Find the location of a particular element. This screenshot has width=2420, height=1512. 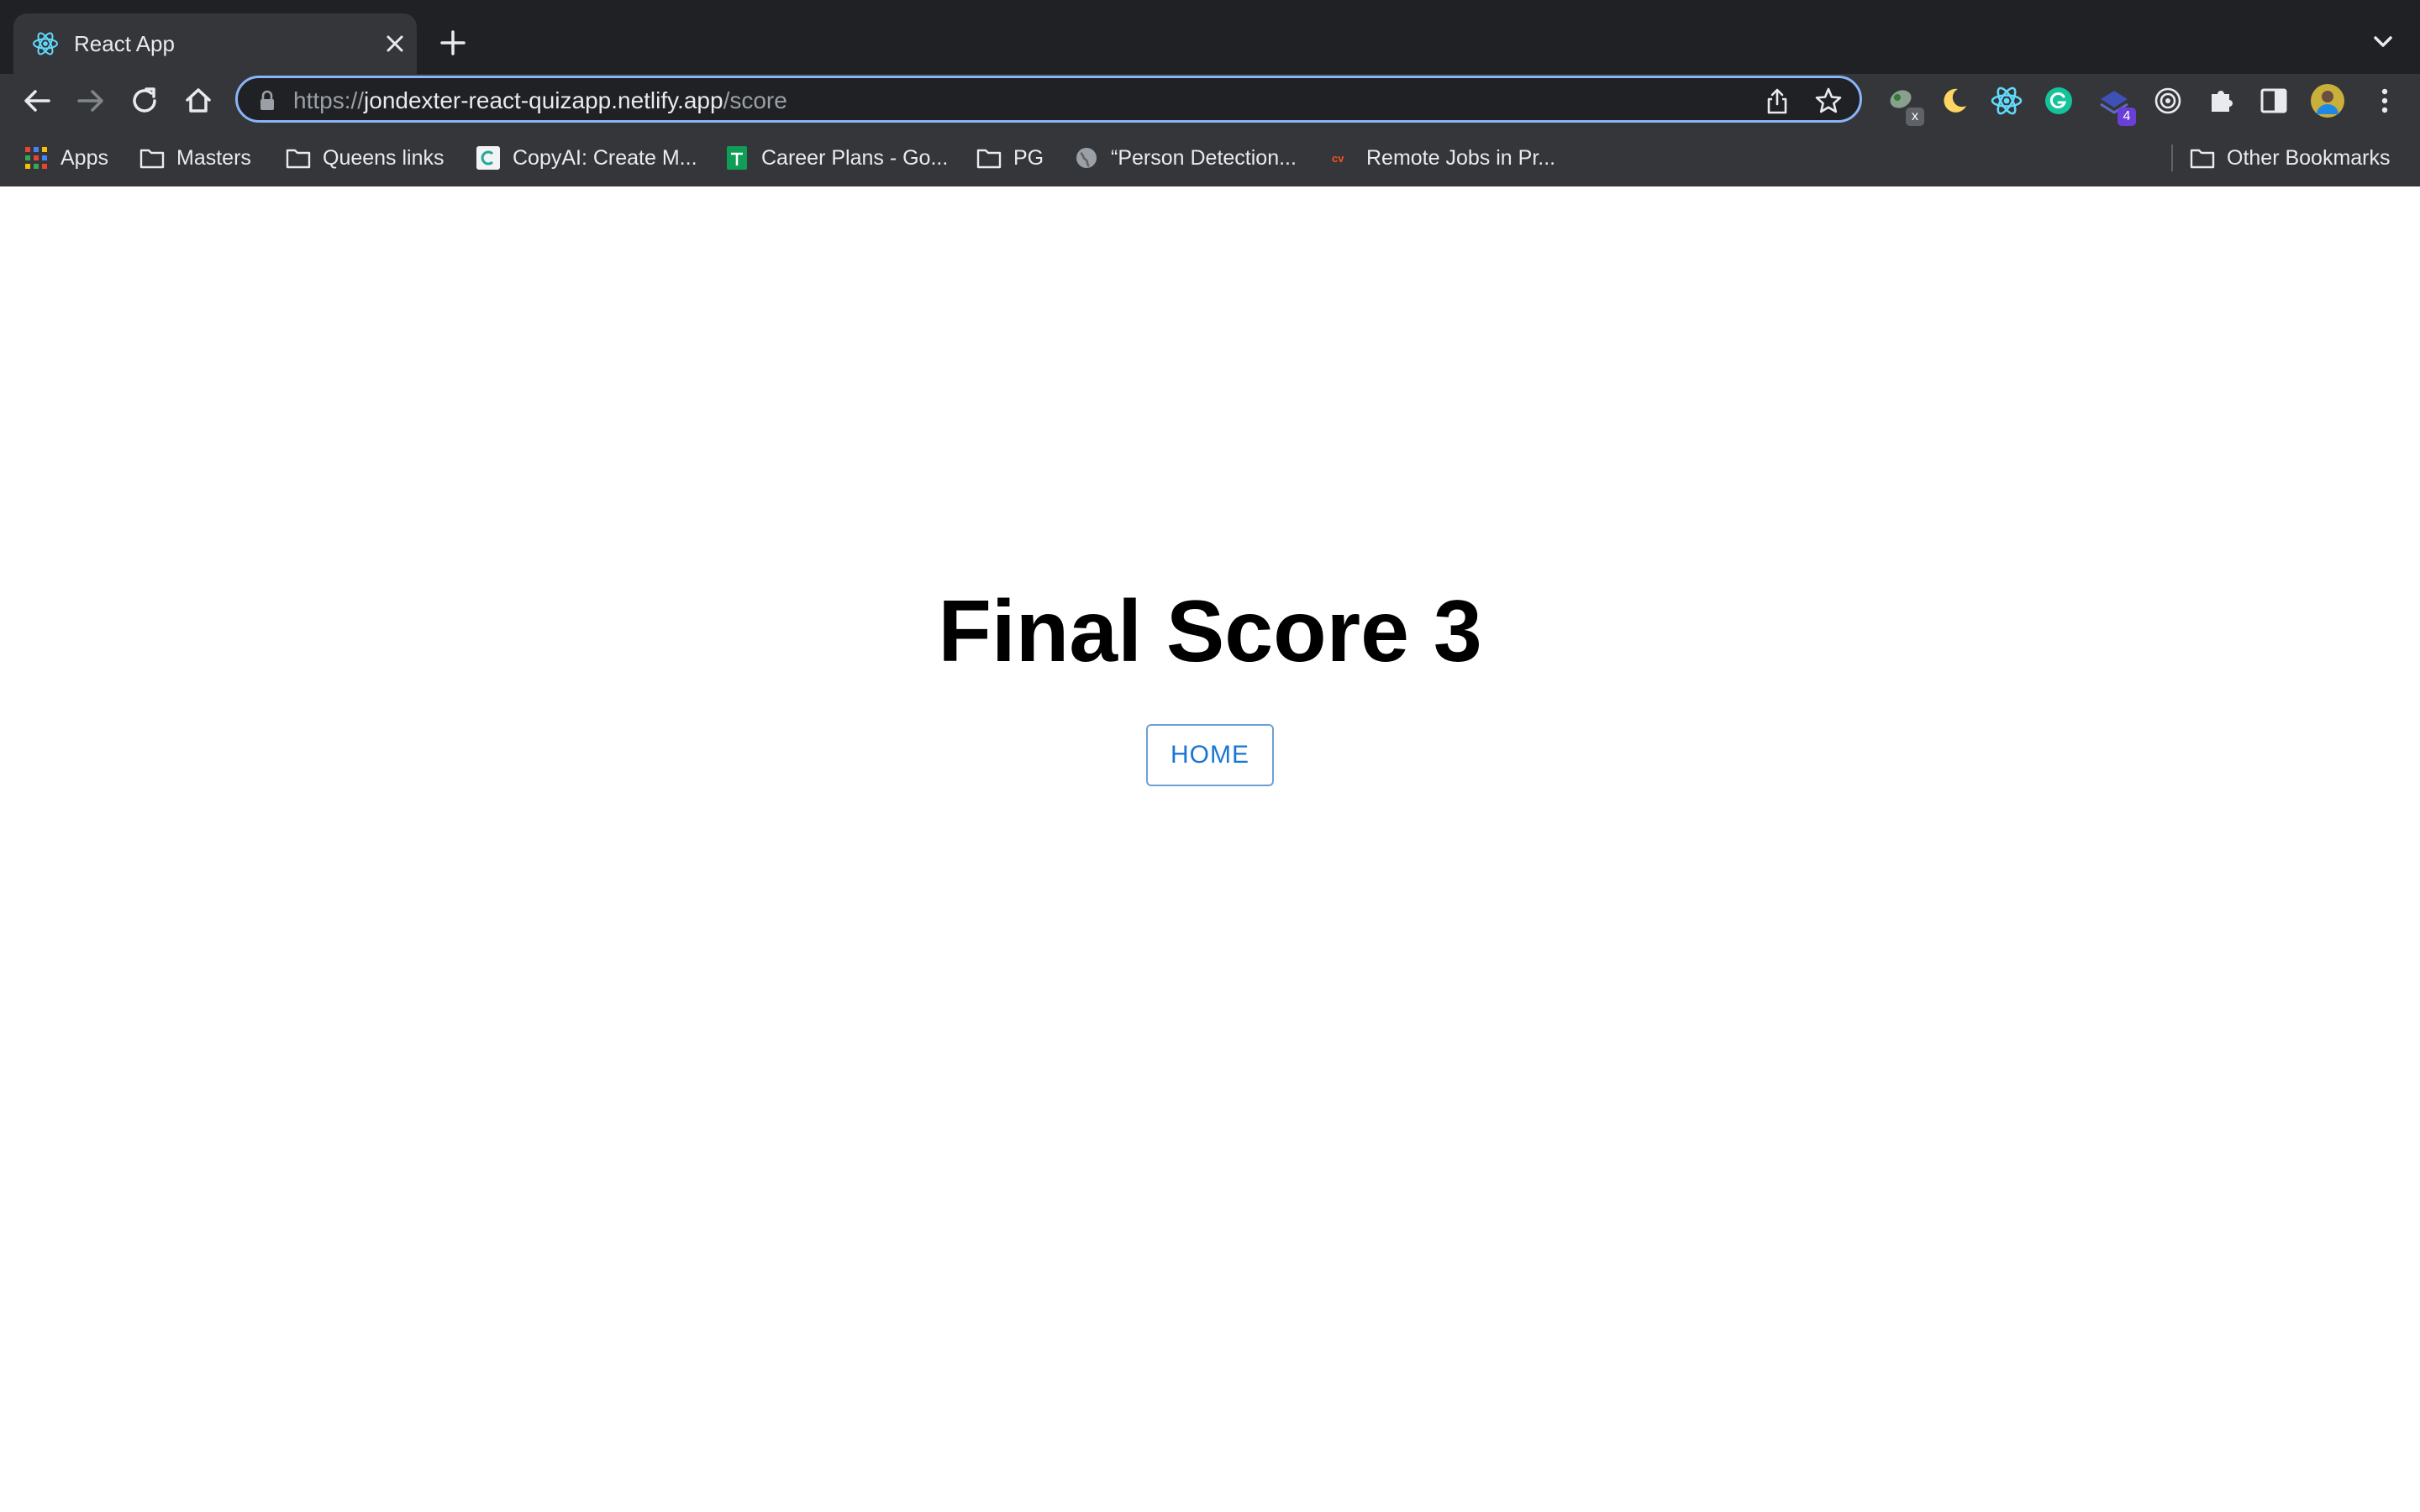

copyai-icon is located at coordinates (488, 158).